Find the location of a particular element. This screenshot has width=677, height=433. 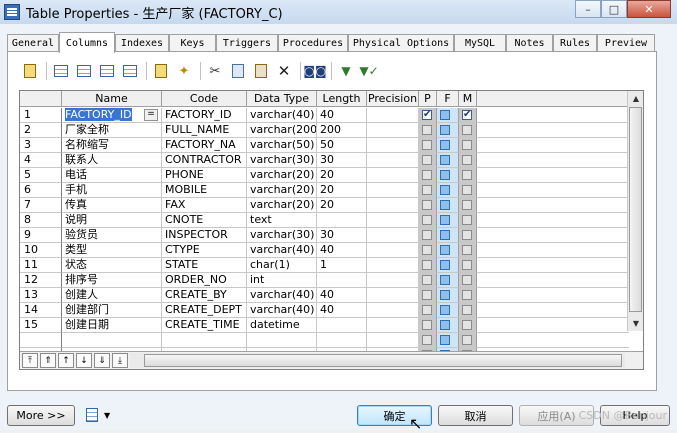

table-row: 9 验货员 INSPECTOR varchar(30) 30 is located at coordinates (331, 235).